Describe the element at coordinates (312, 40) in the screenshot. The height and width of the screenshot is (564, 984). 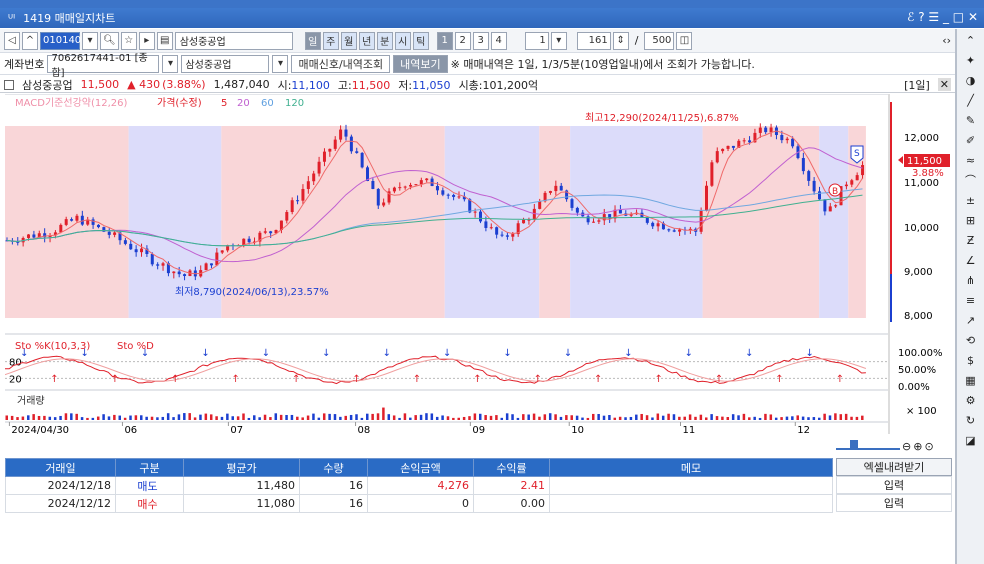
I see `period-day-button: 일` at that location.